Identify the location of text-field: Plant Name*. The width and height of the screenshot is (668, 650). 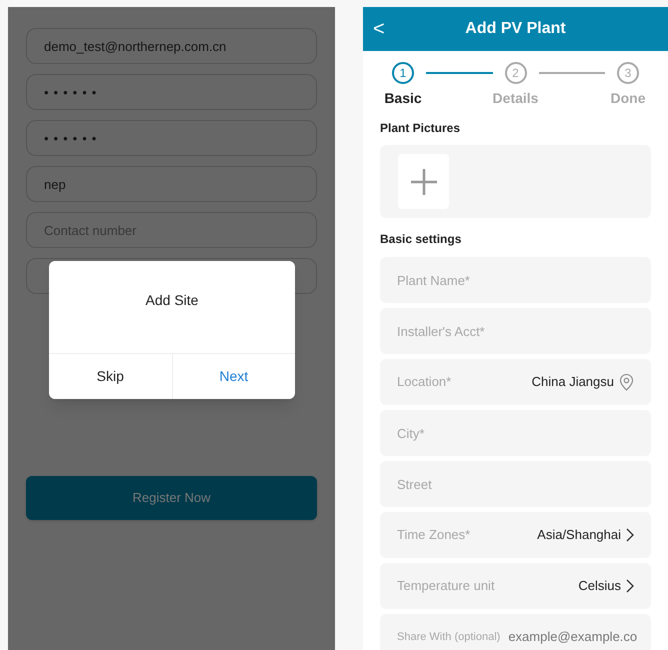
(515, 280).